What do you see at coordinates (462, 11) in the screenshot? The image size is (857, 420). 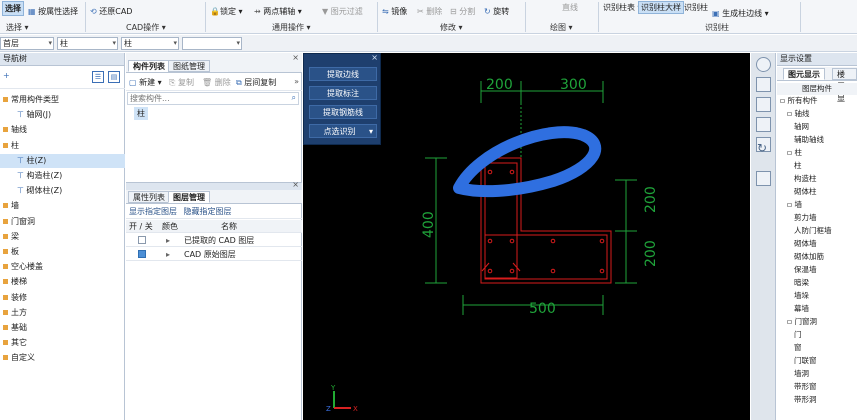 I see `split-button: ⊟ 分割` at bounding box center [462, 11].